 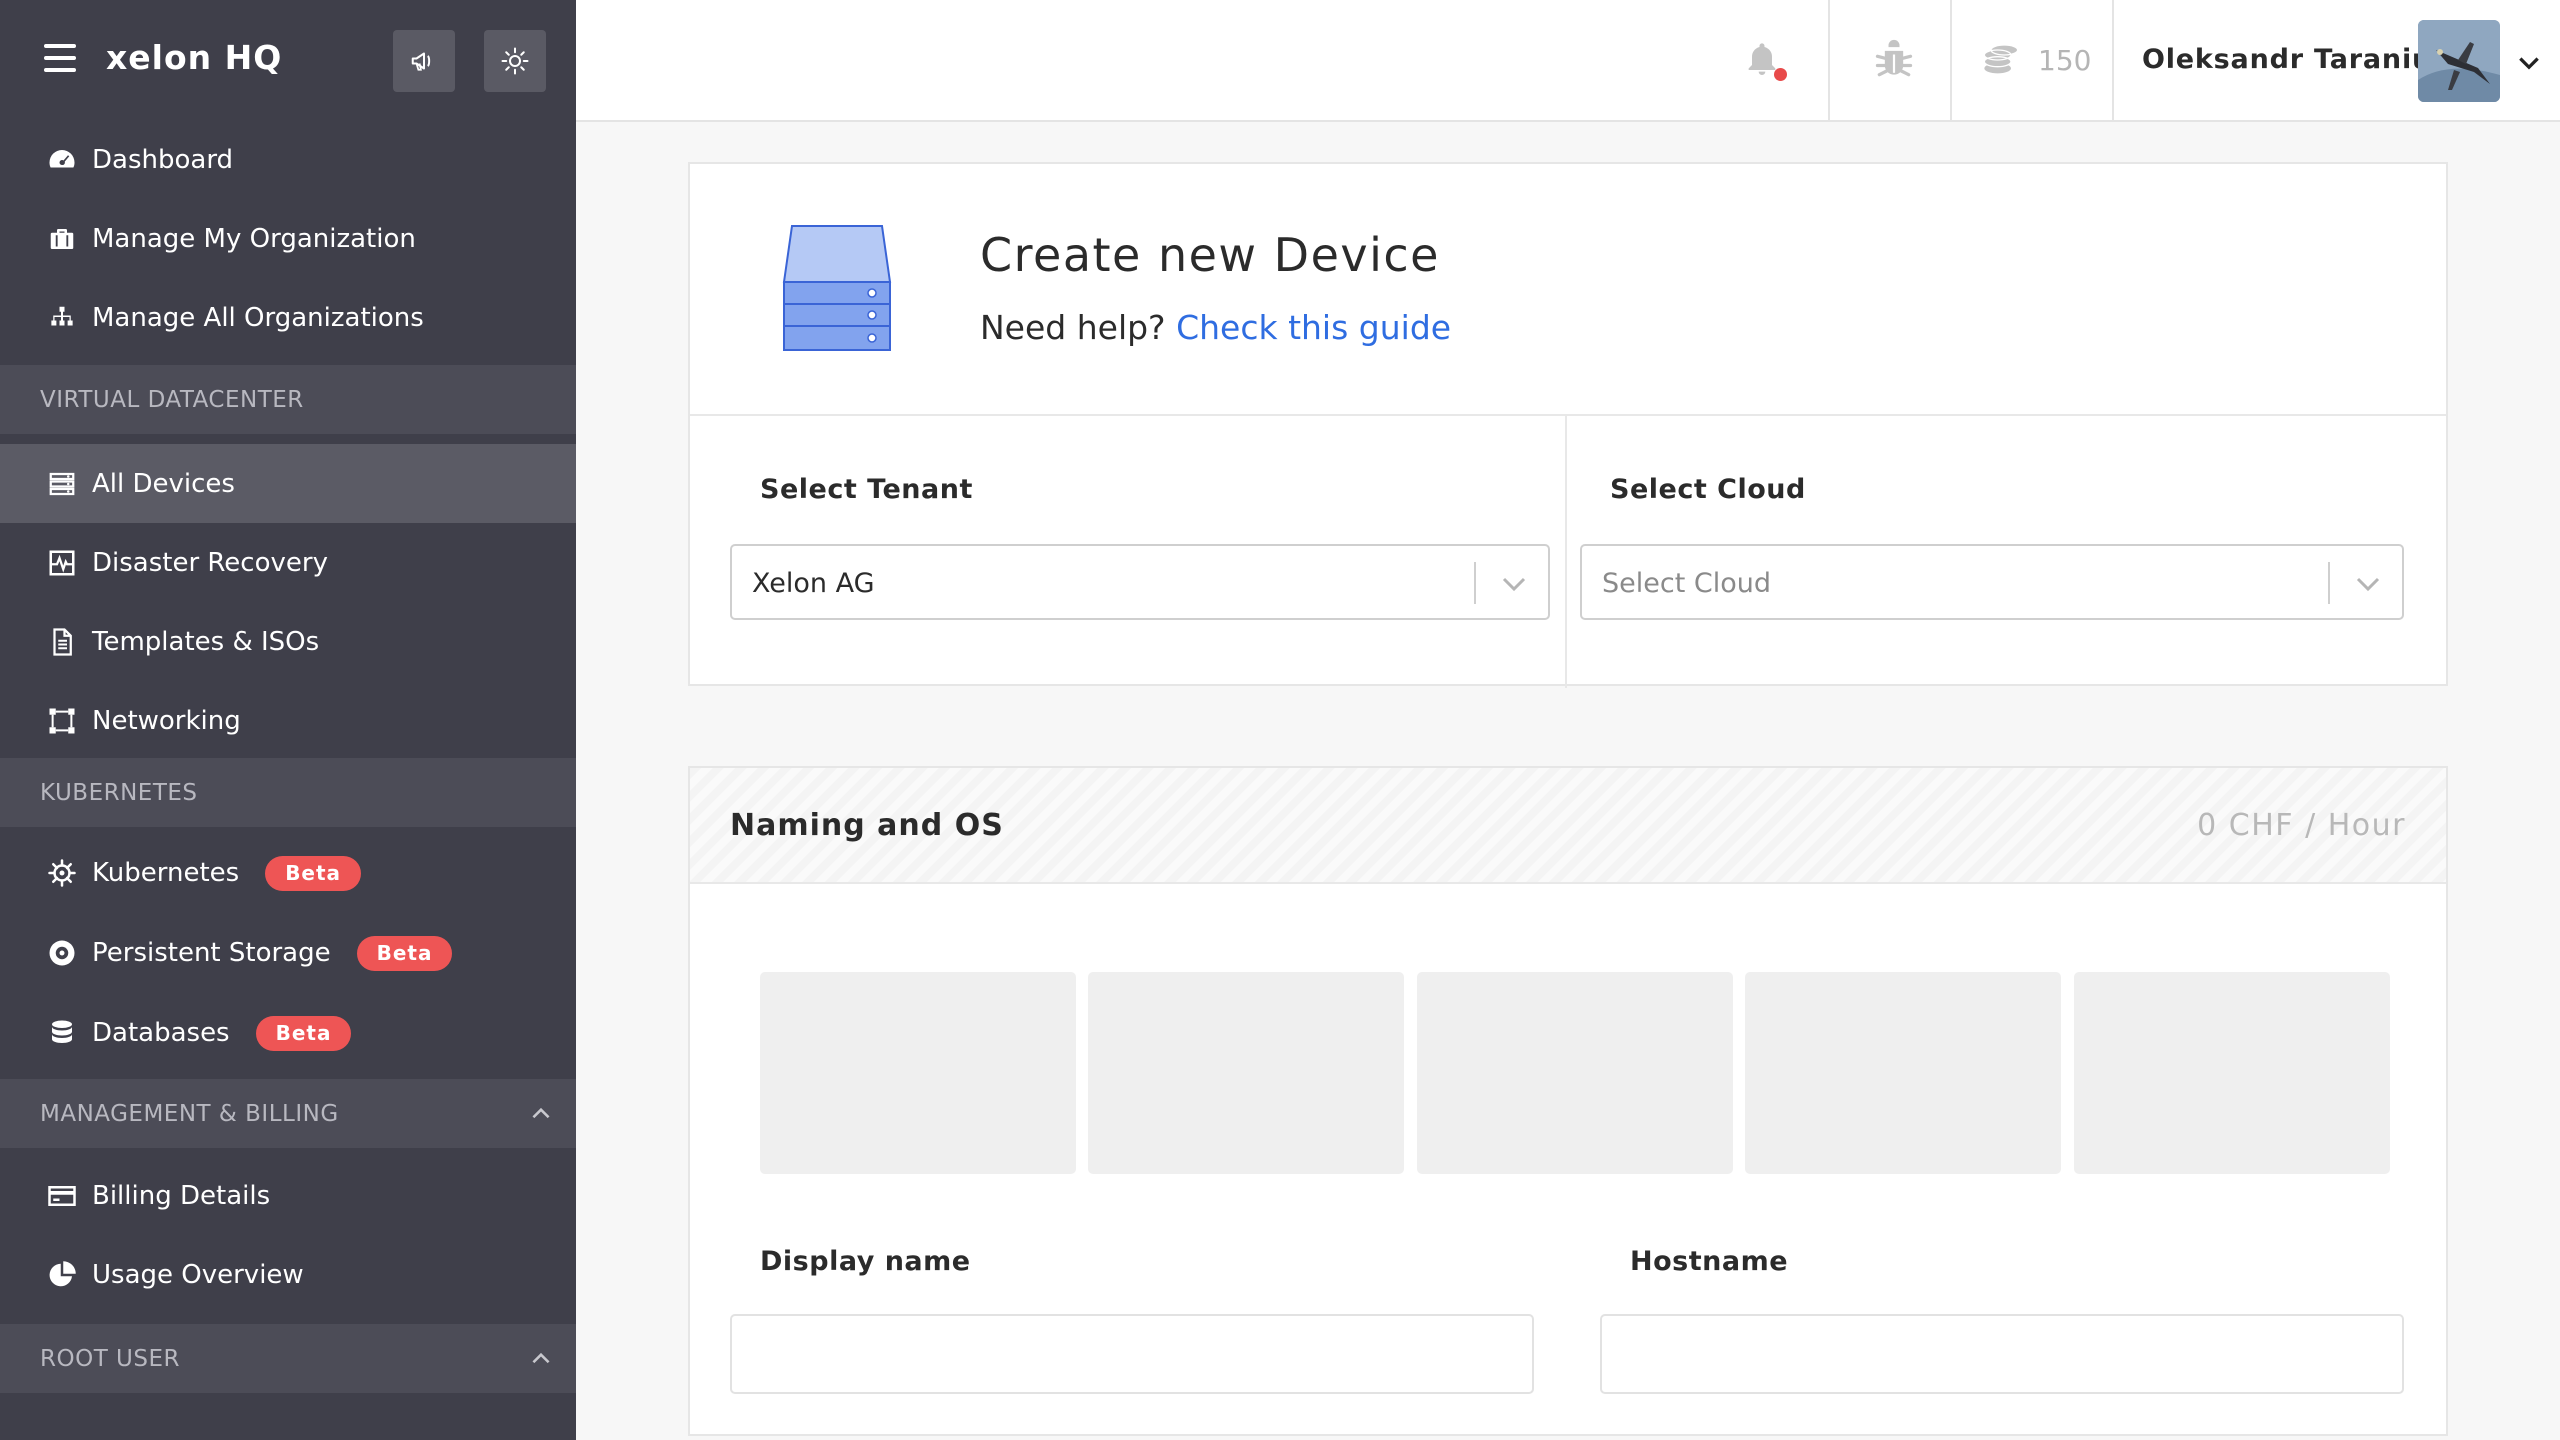 I want to click on section-management-billing: MANAGEMENT & BILLING, so click(x=288, y=1113).